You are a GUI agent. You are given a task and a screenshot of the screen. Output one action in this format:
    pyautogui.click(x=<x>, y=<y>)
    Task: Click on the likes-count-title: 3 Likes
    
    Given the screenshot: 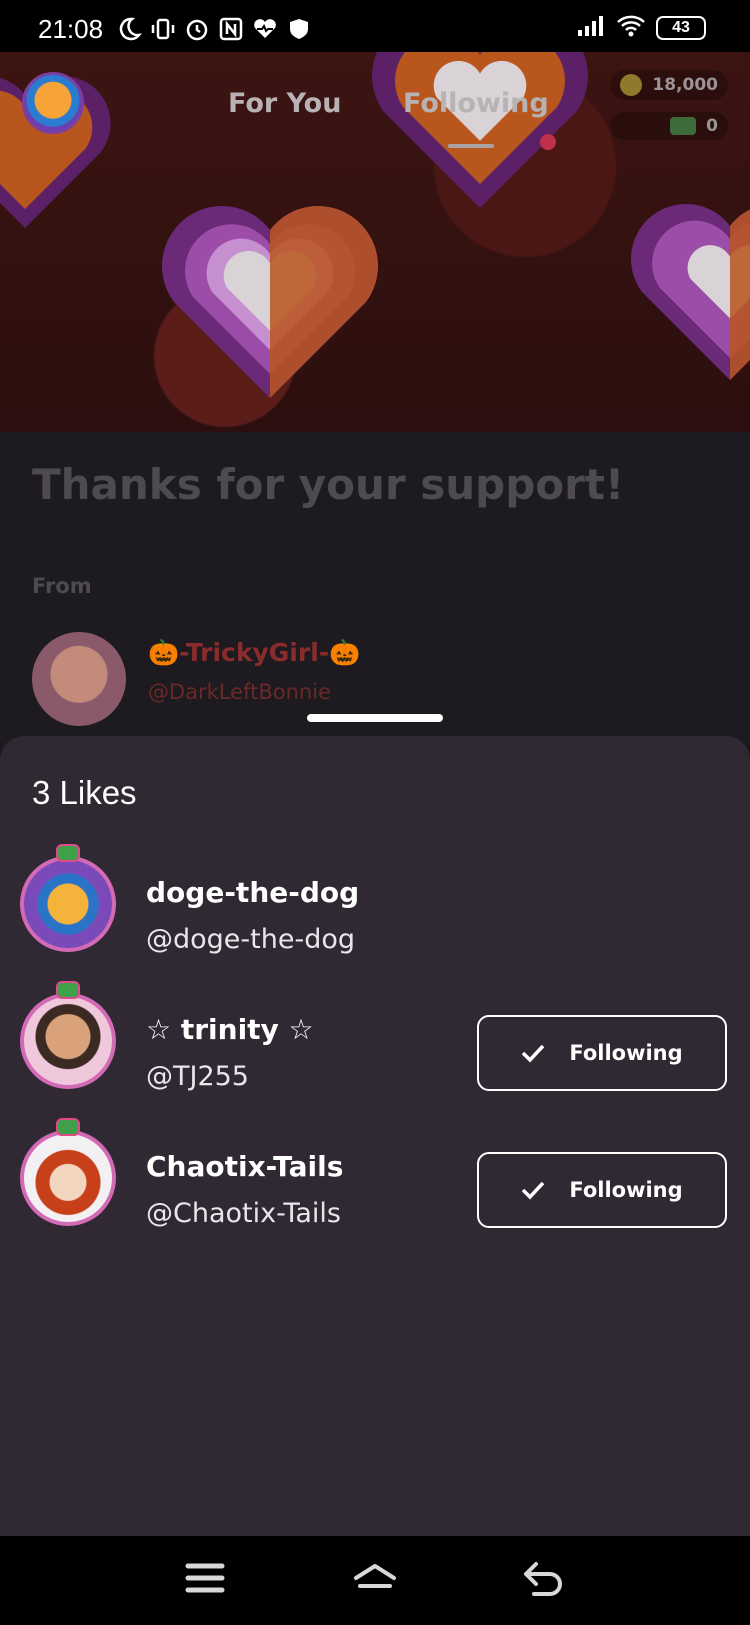 What is the action you would take?
    pyautogui.click(x=84, y=792)
    